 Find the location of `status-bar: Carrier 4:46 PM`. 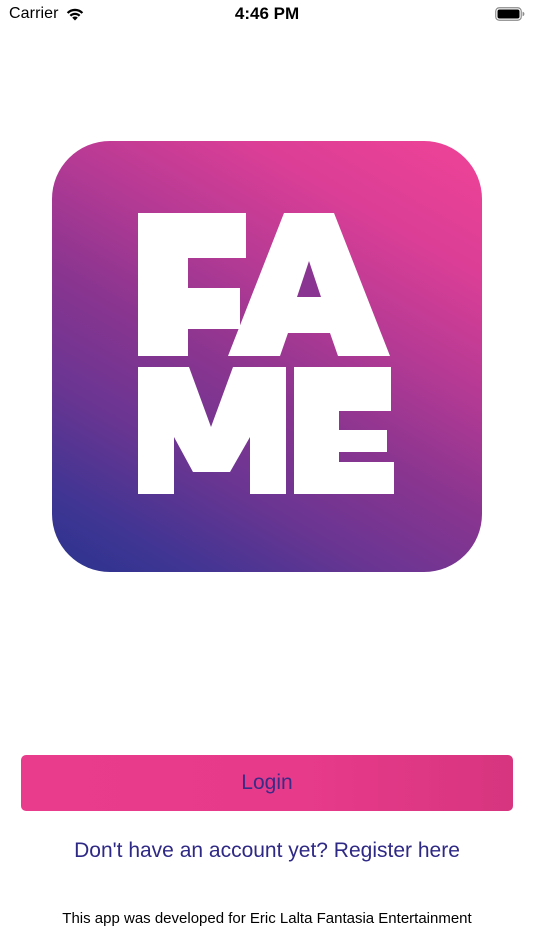

status-bar: Carrier 4:46 PM is located at coordinates (267, 15).